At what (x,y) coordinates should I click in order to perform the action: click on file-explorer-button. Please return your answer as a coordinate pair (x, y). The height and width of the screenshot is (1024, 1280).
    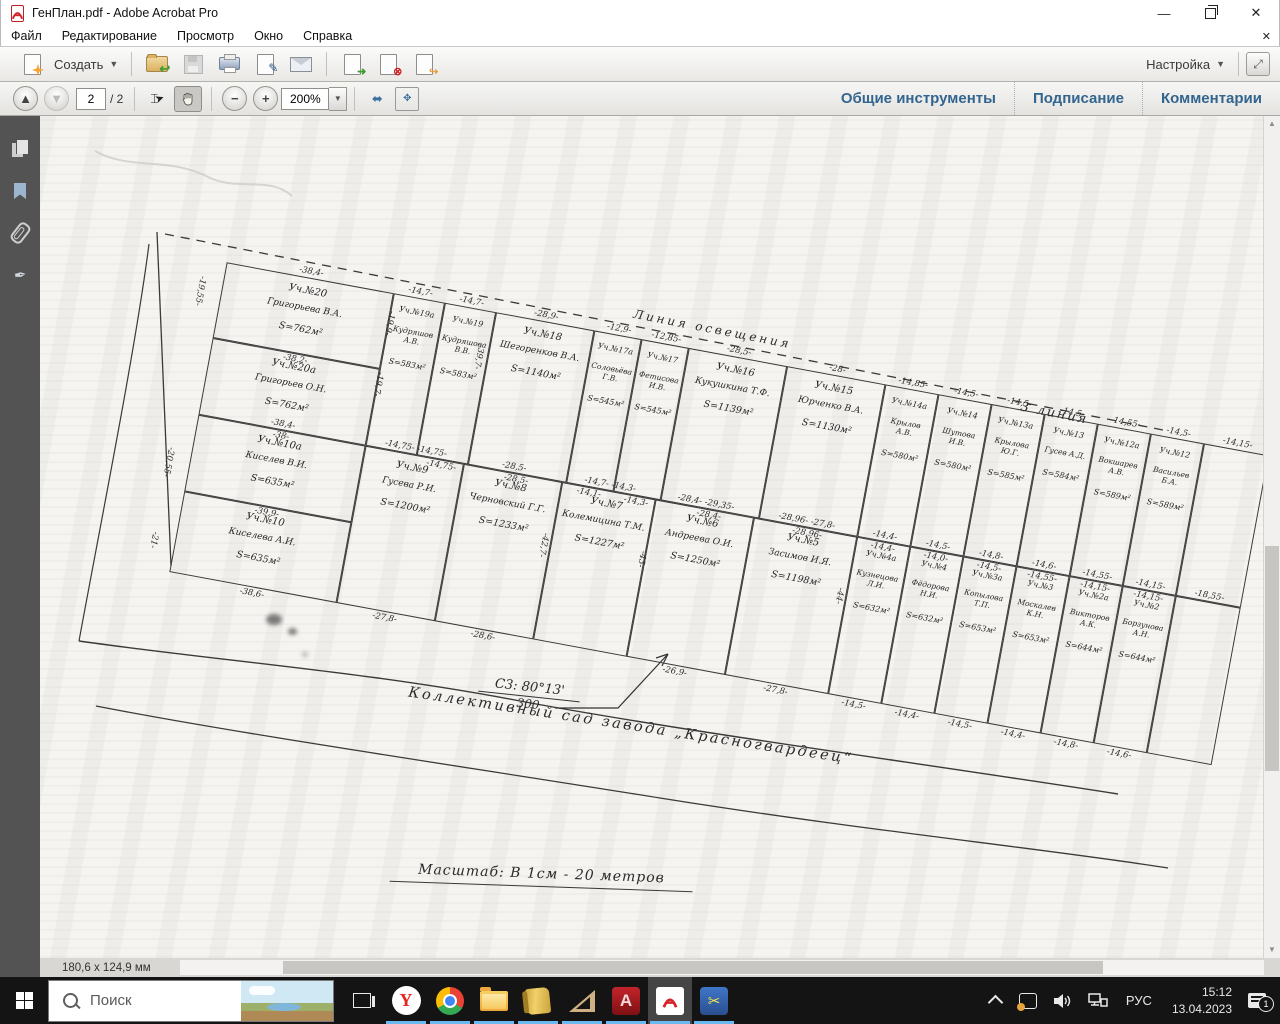
    Looking at the image, I should click on (494, 1000).